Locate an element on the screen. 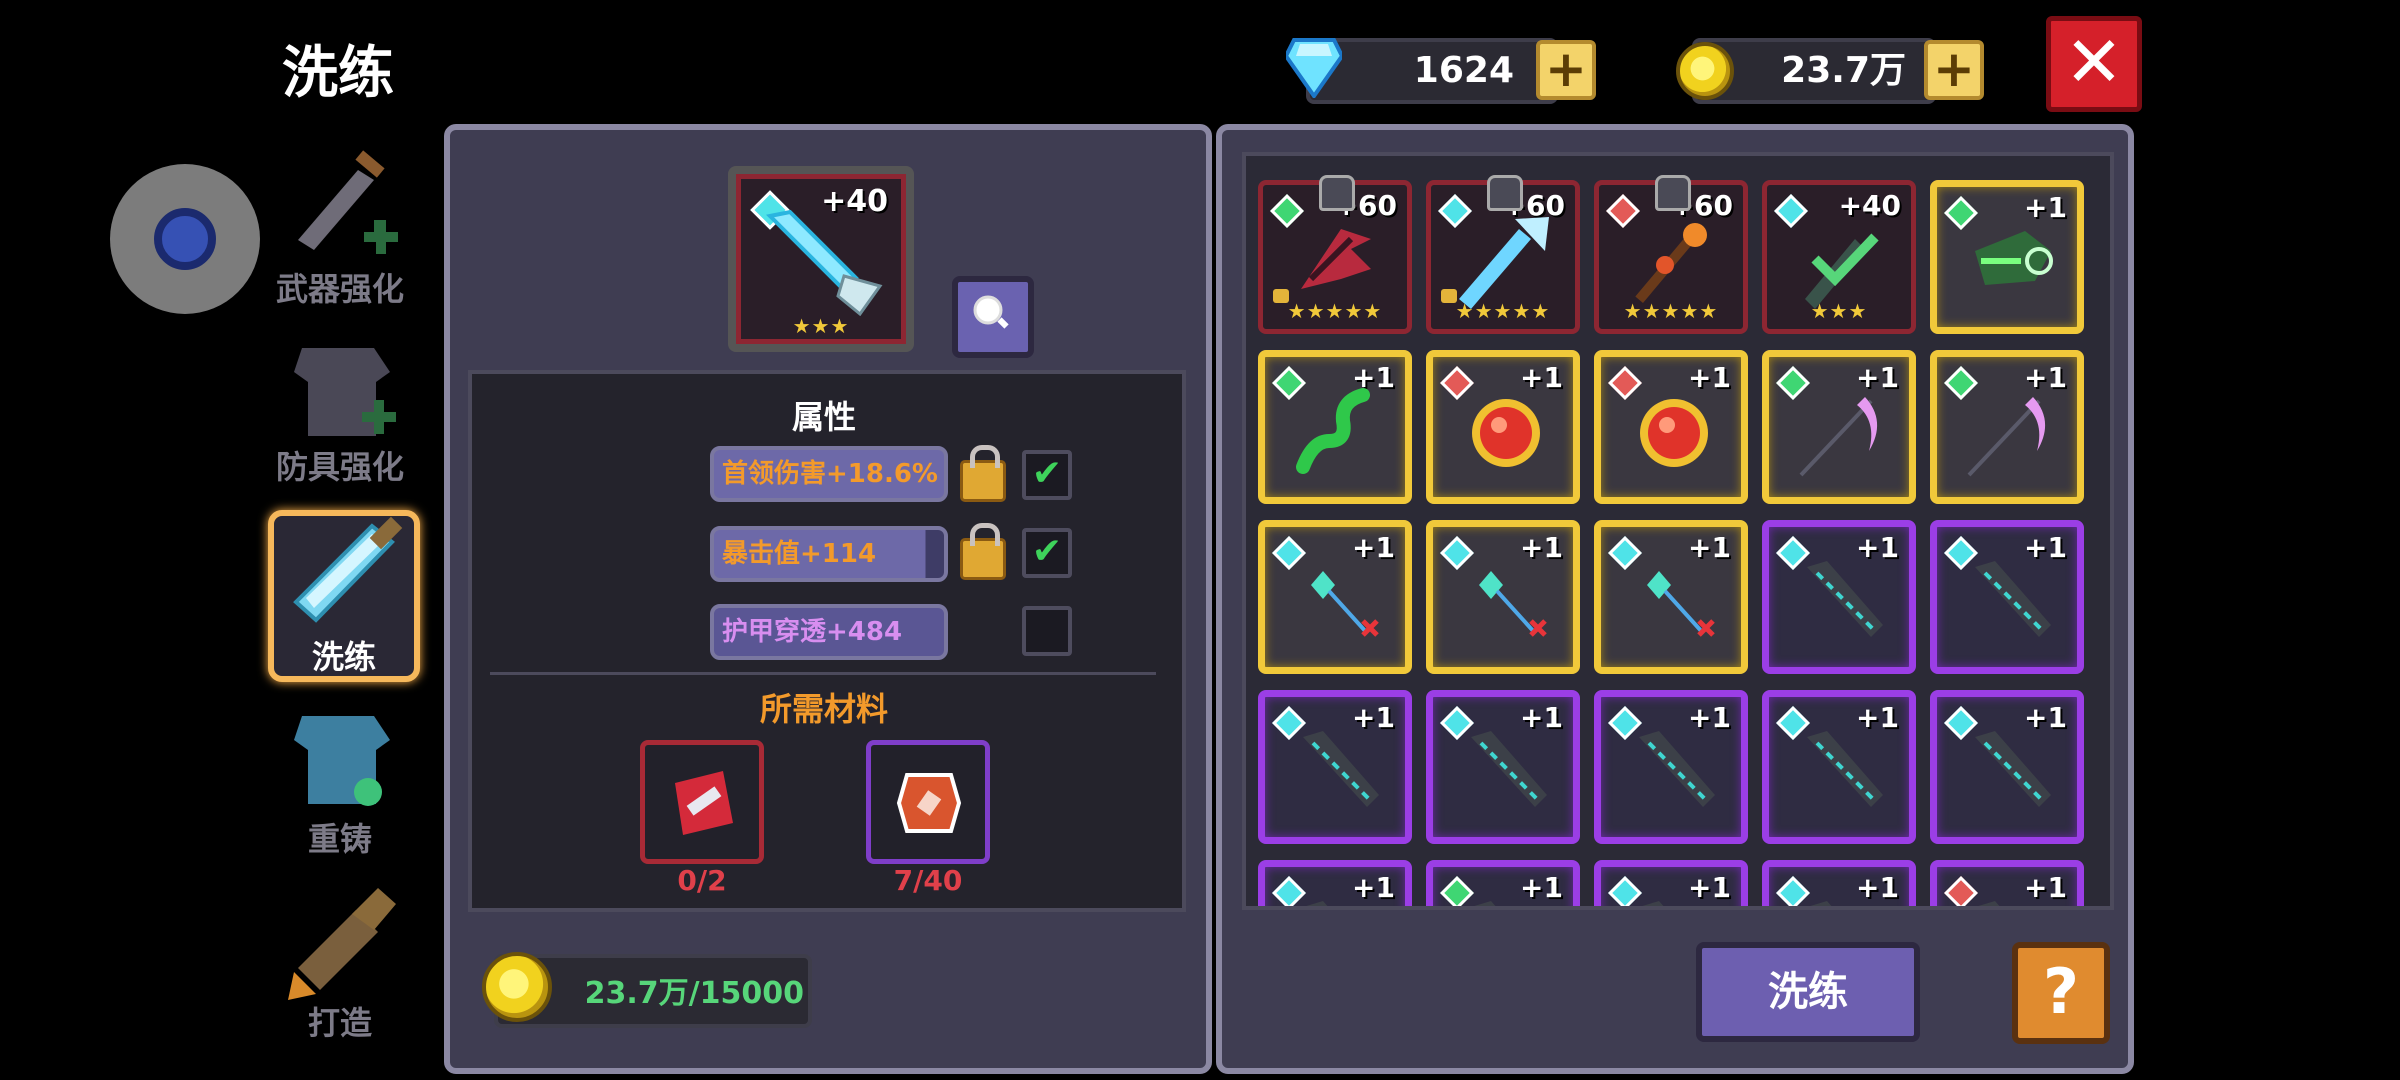  nav-refine-active: 洗练 is located at coordinates (344, 596).